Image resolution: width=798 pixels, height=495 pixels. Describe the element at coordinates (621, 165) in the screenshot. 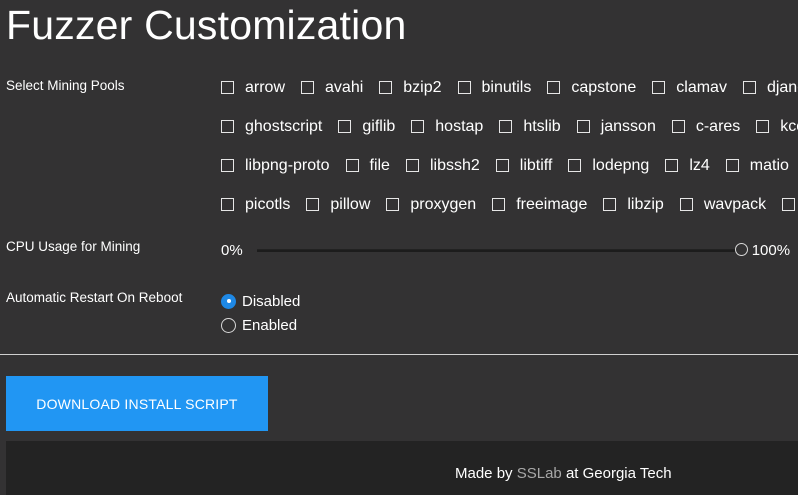

I see `mining-pool-label: lodepng` at that location.